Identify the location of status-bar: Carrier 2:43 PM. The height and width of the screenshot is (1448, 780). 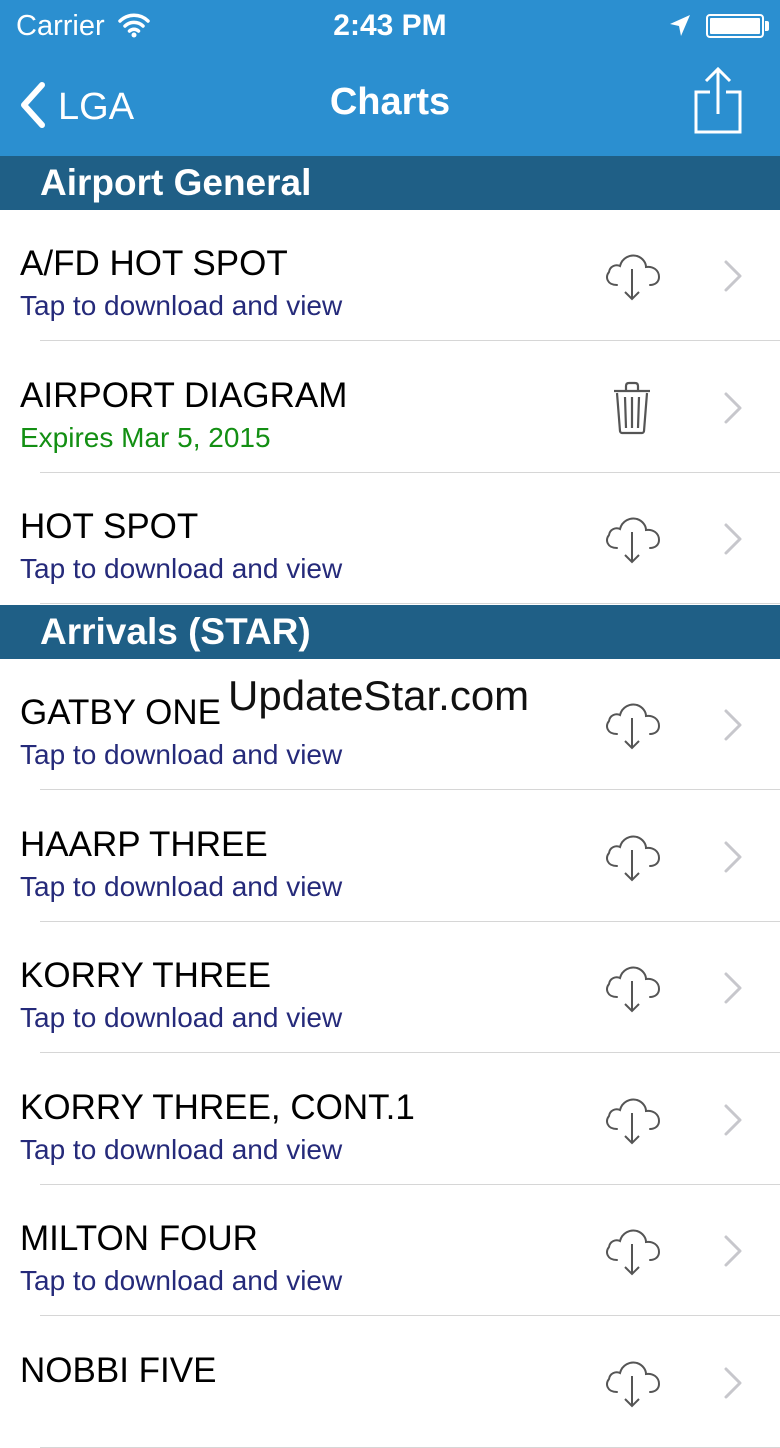
(390, 28).